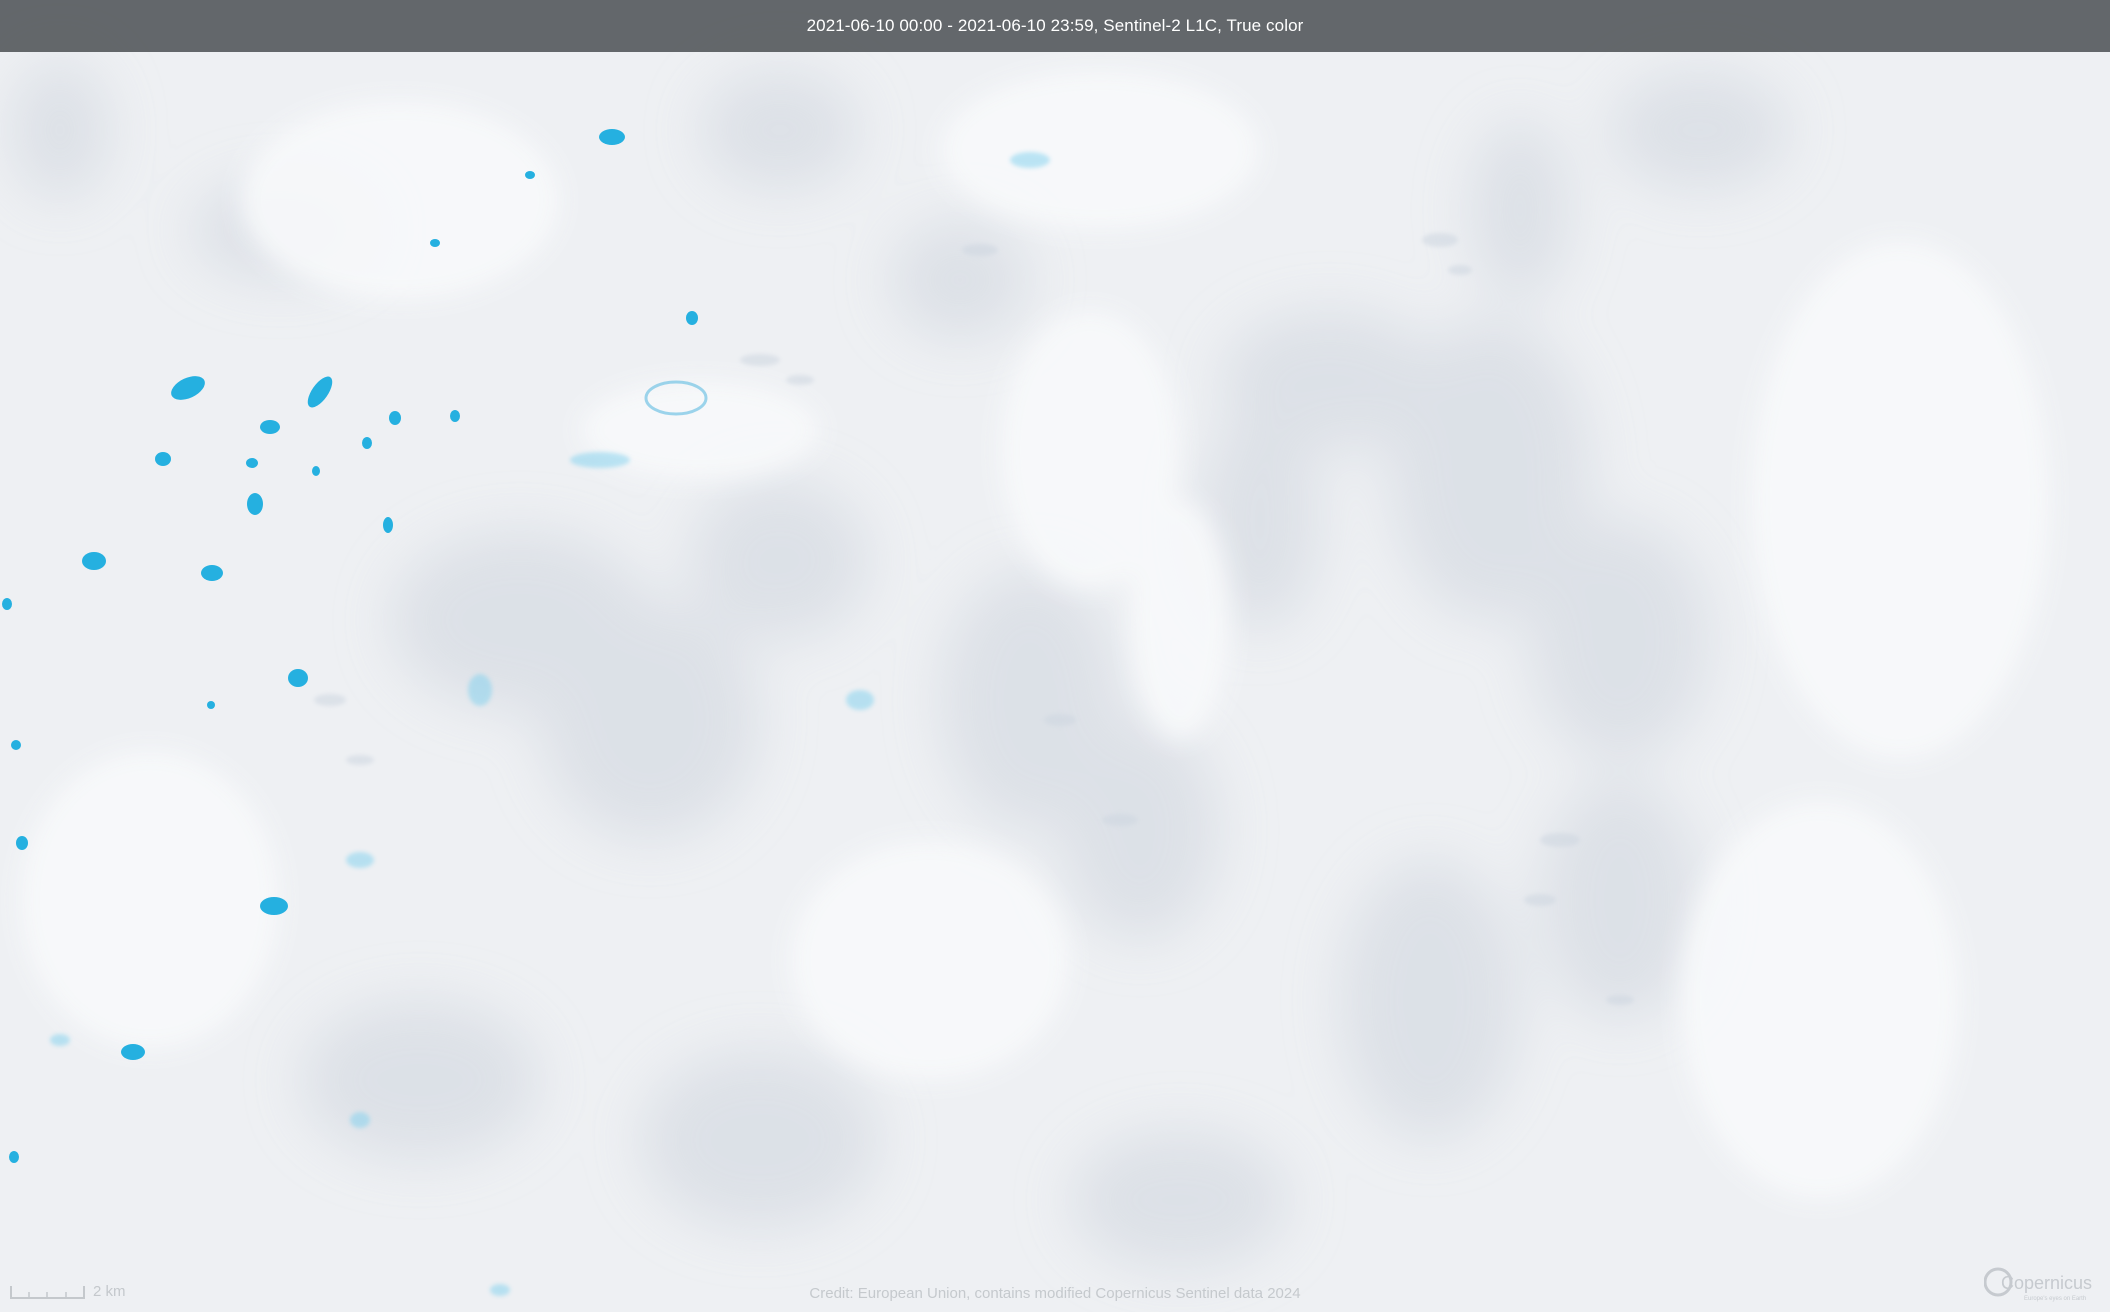 The image size is (2110, 1312). What do you see at coordinates (2046, 1283) in the screenshot?
I see `logo-text: Copernicus` at bounding box center [2046, 1283].